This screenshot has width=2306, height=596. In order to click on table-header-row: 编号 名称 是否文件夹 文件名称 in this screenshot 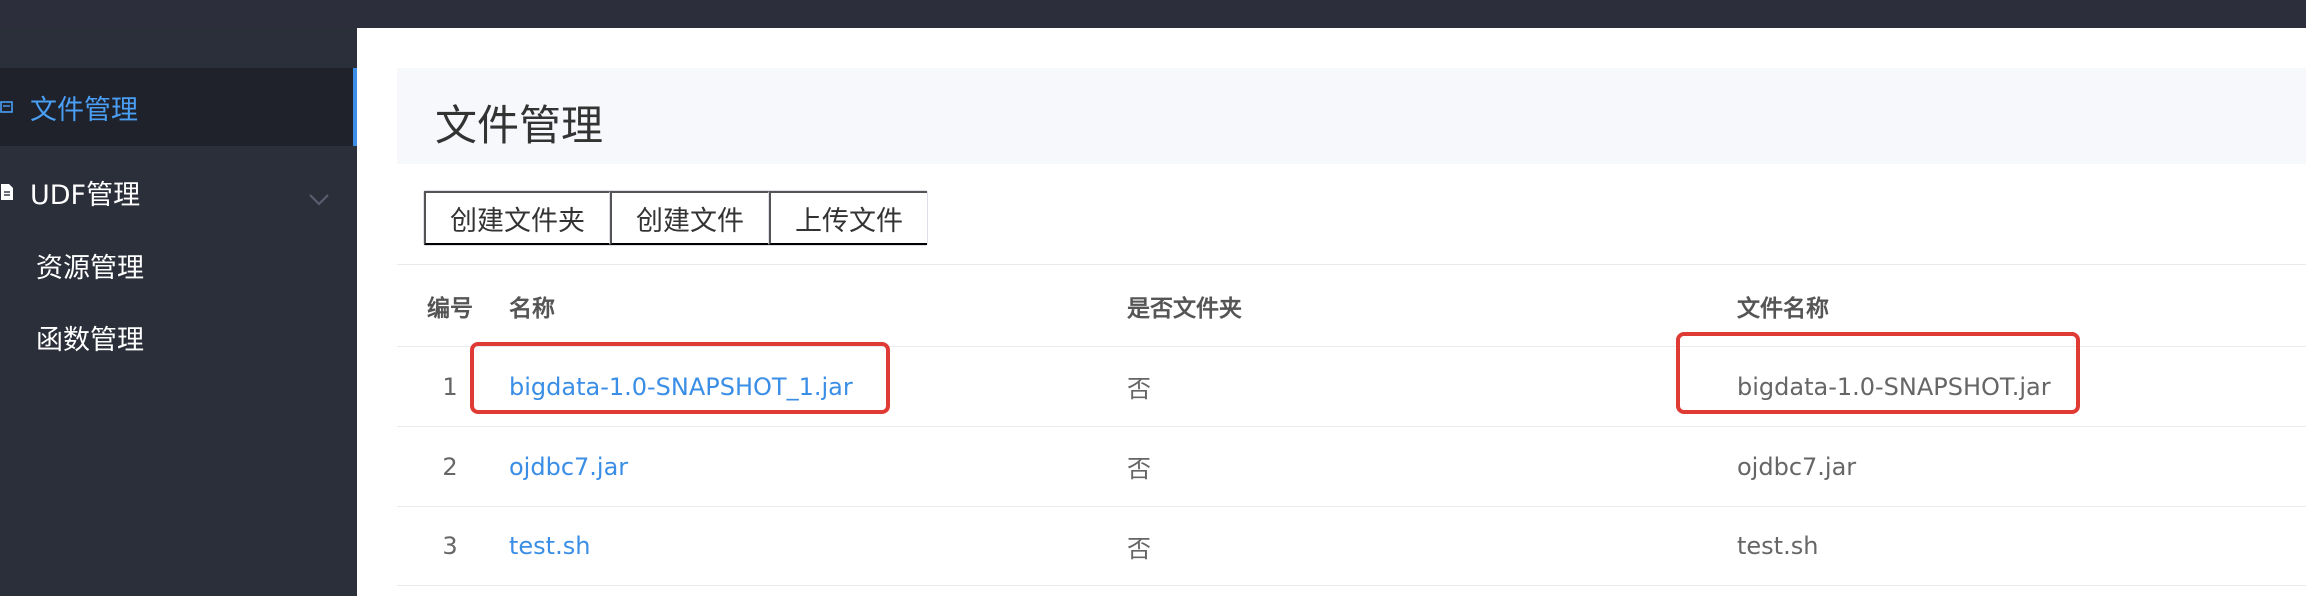, I will do `click(1351, 305)`.